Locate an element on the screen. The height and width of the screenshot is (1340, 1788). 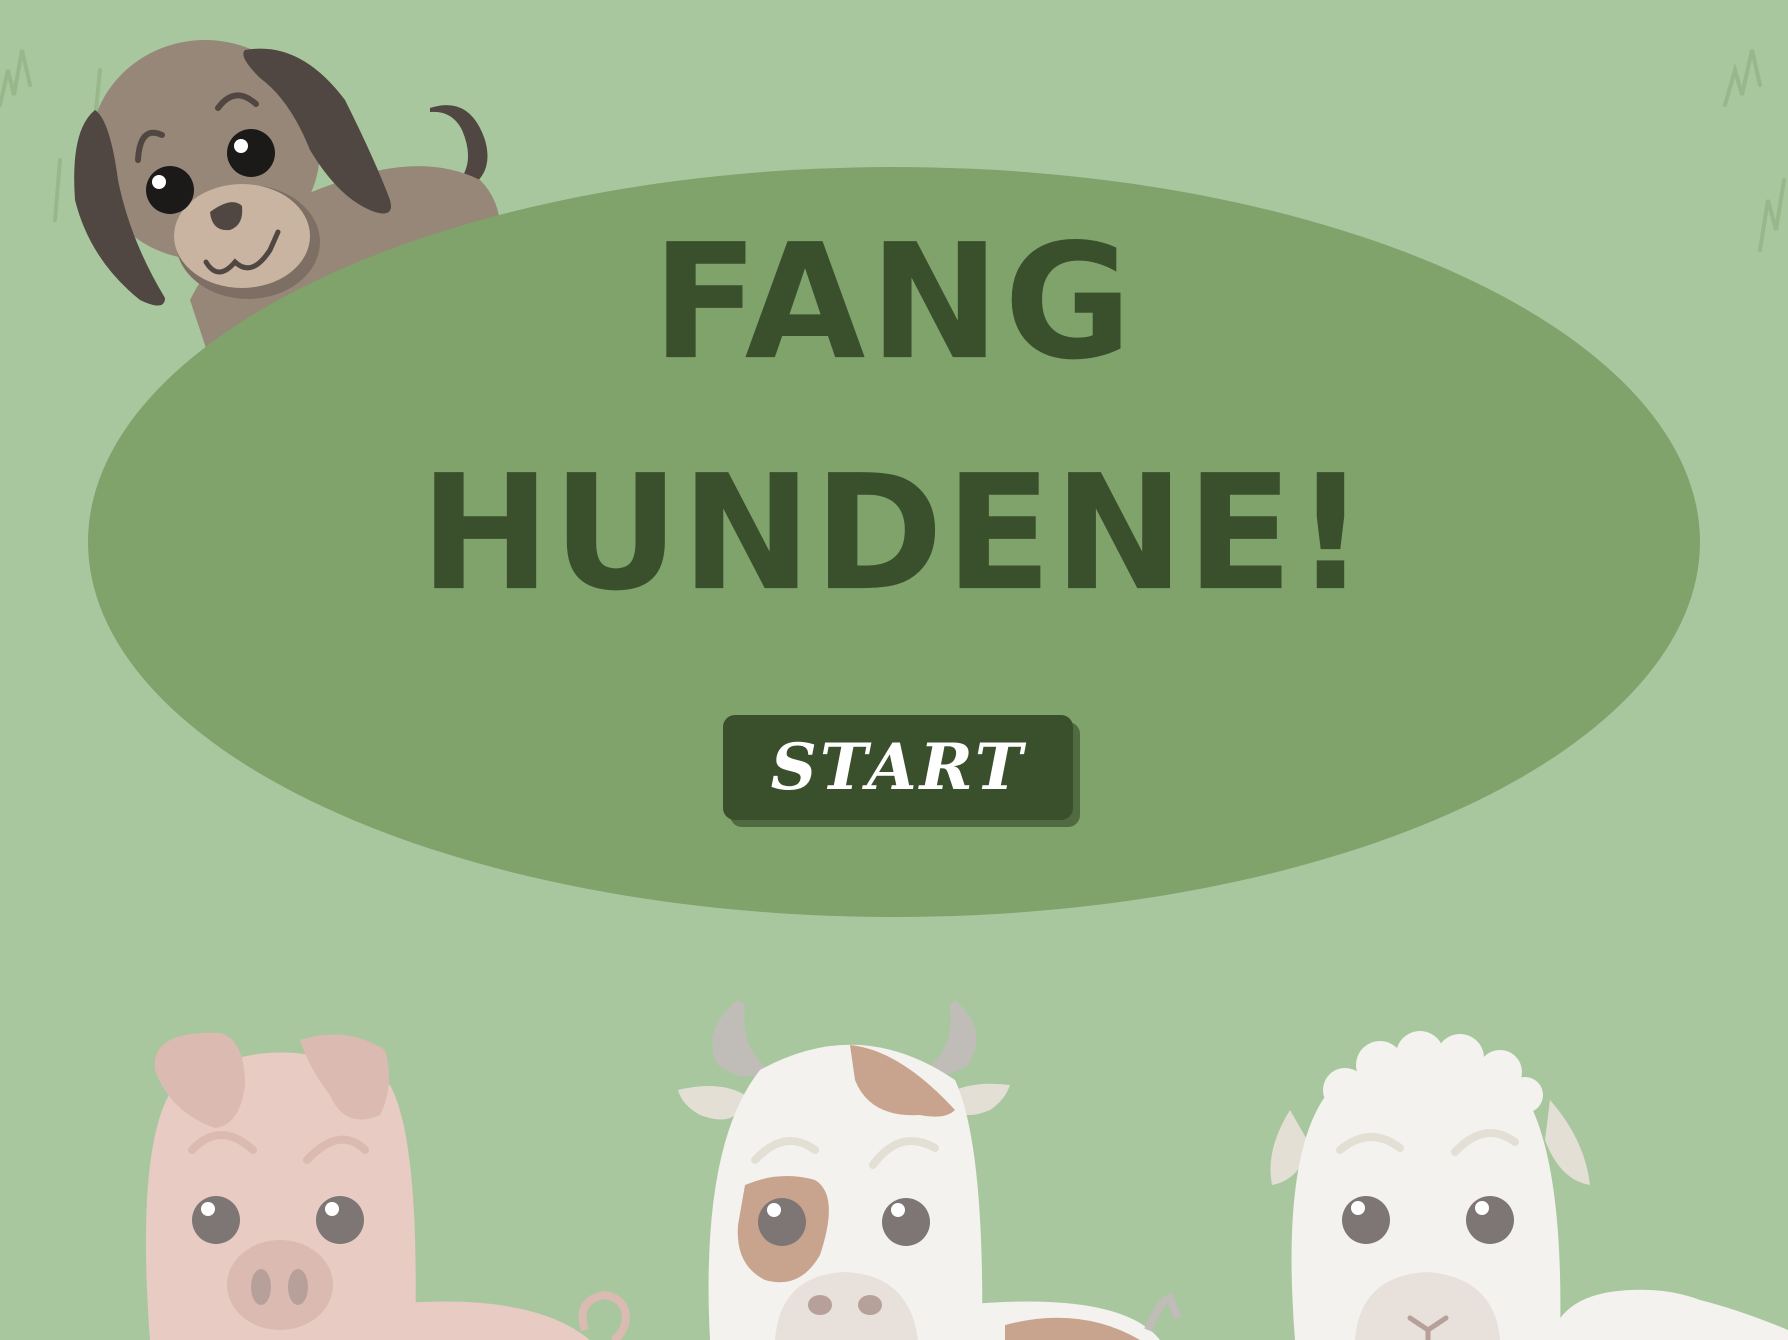
game-title-line-1: FANG is located at coordinates (894, 302).